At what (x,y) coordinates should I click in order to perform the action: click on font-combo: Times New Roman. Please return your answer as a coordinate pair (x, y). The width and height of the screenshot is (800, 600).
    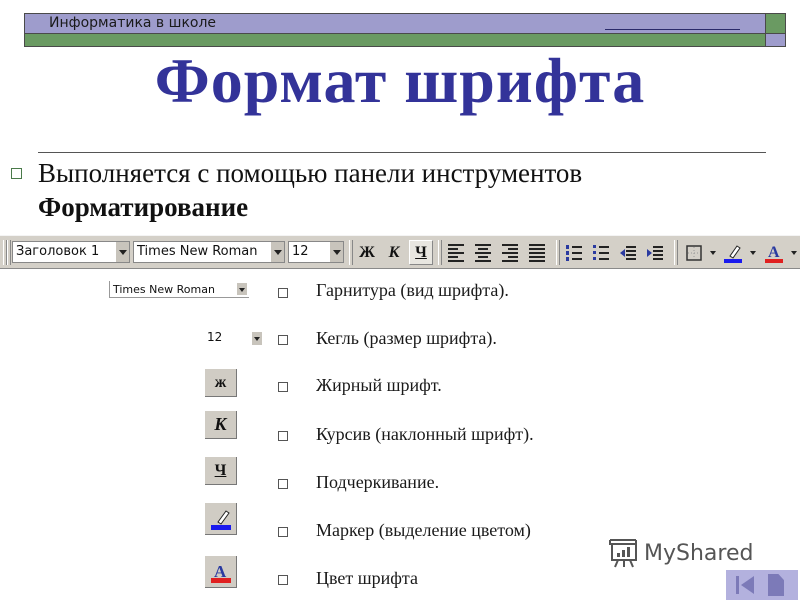
    Looking at the image, I should click on (209, 252).